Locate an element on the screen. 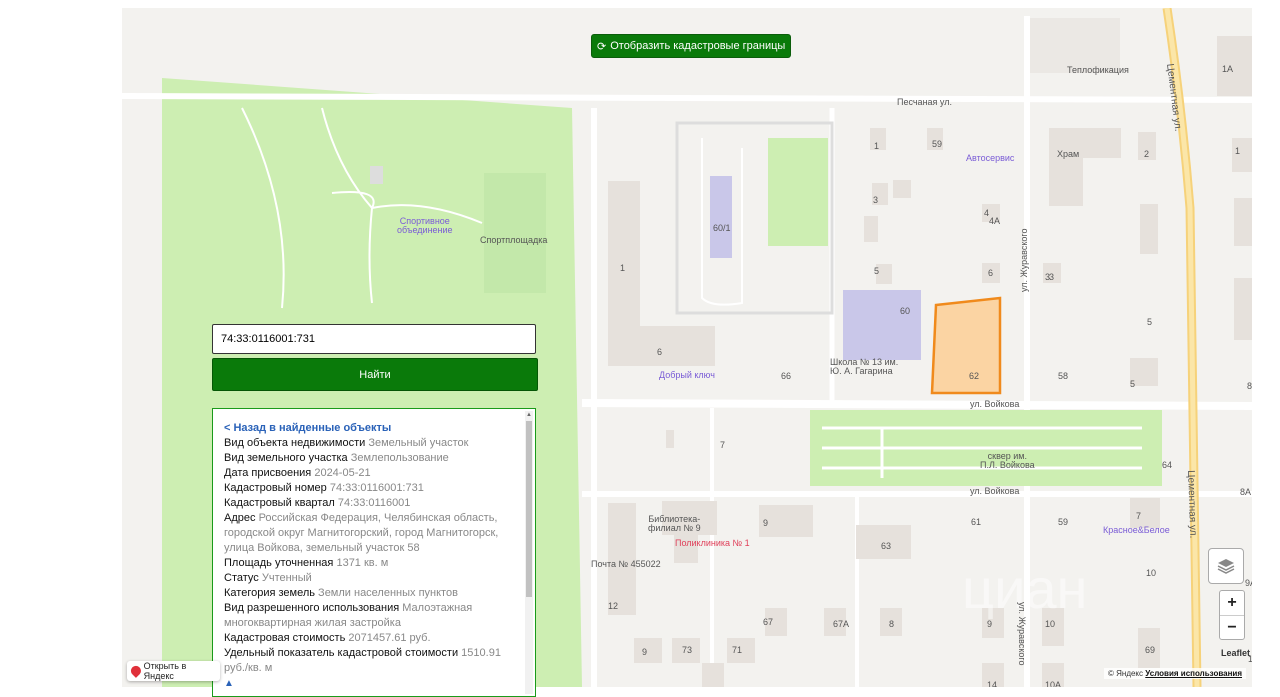  street-label: Цементная ул. is located at coordinates (1192, 504).